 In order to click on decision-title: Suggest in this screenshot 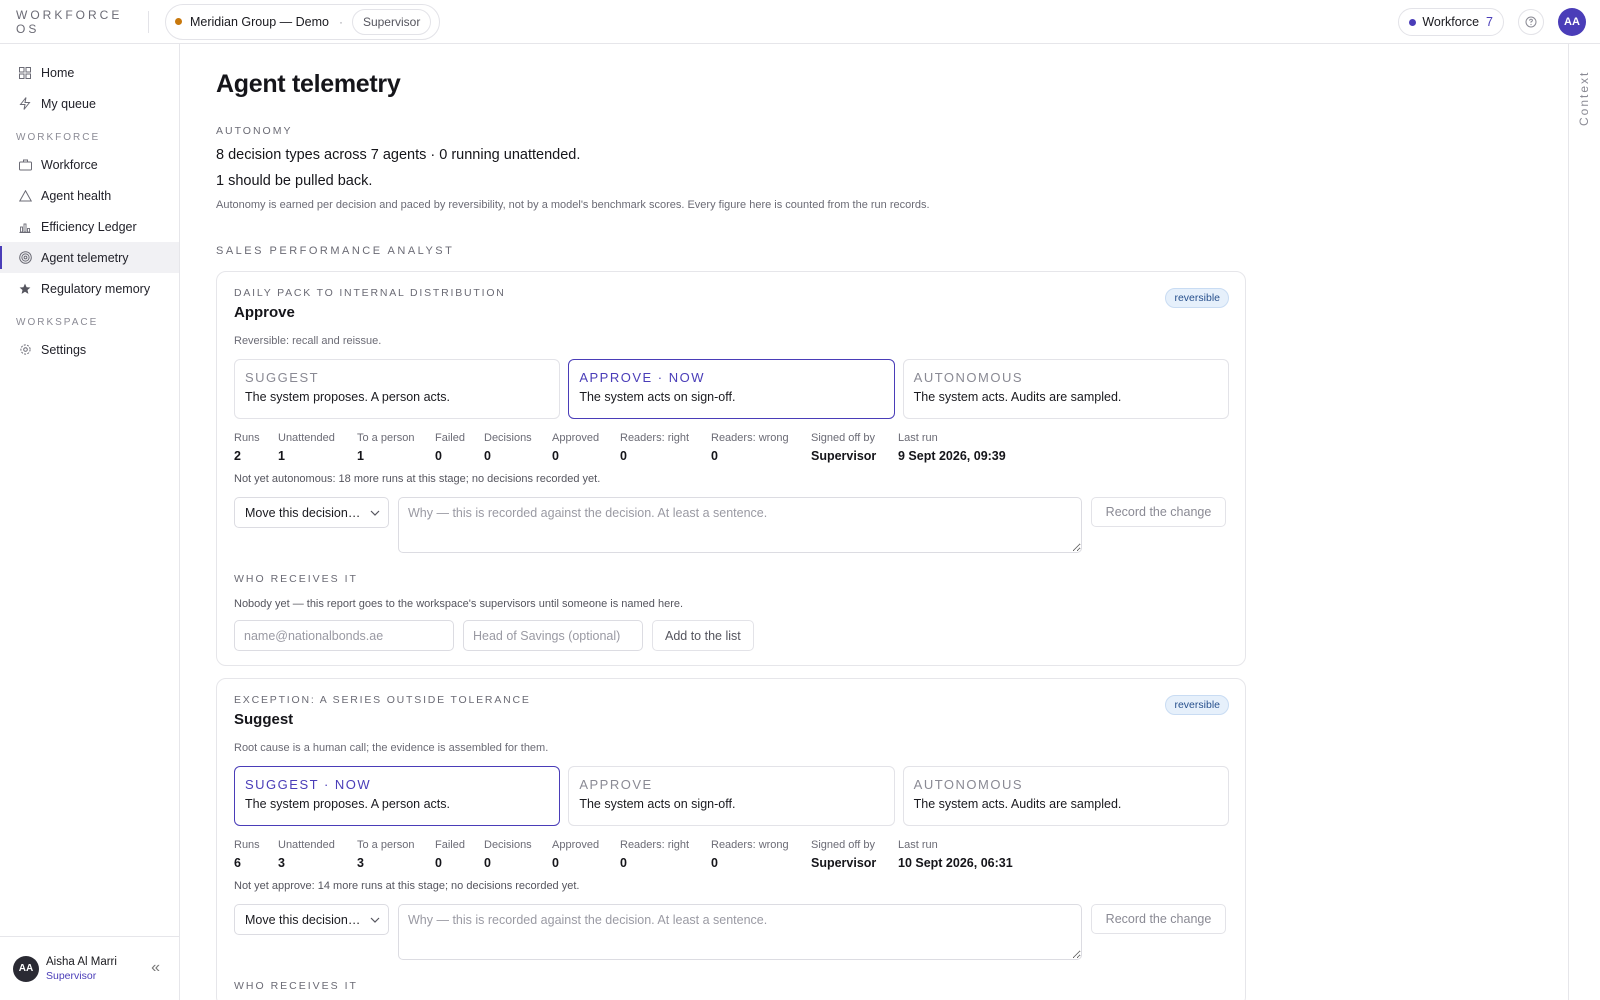, I will do `click(264, 719)`.